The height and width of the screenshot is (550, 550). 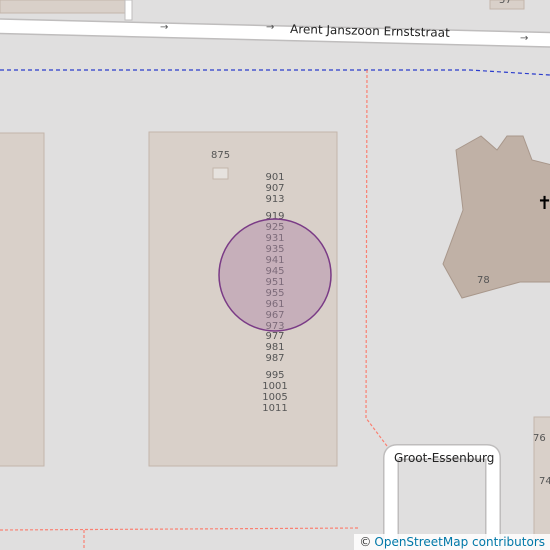 What do you see at coordinates (180, 529) in the screenshot?
I see `footway-bottom` at bounding box center [180, 529].